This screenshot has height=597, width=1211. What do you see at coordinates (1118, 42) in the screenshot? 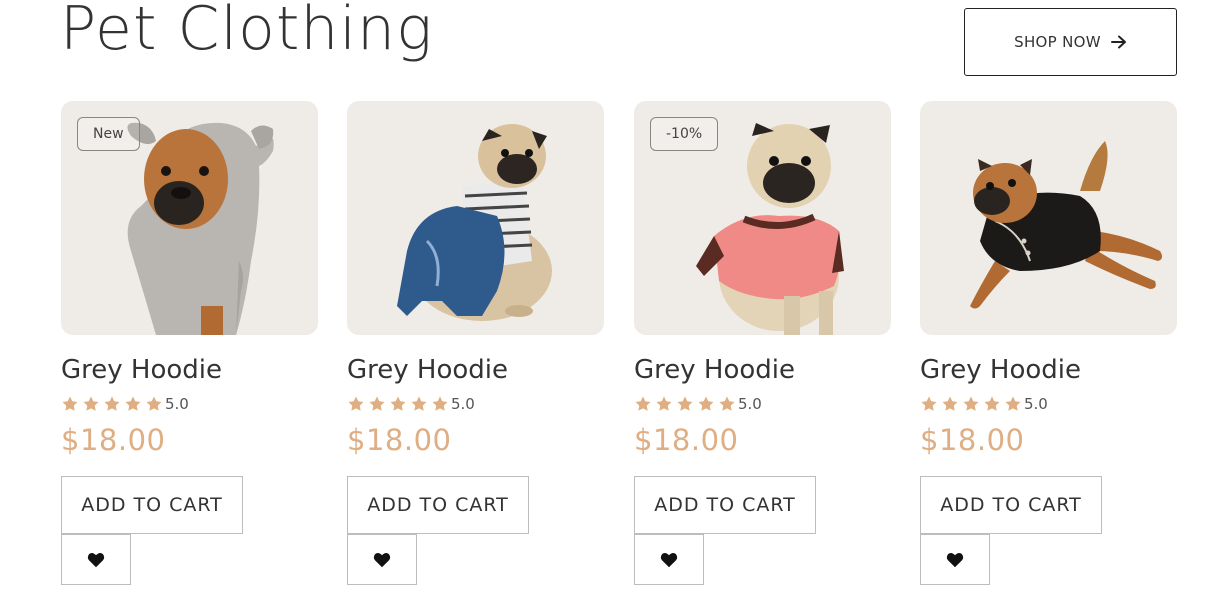
I see `arrow-right-icon` at bounding box center [1118, 42].